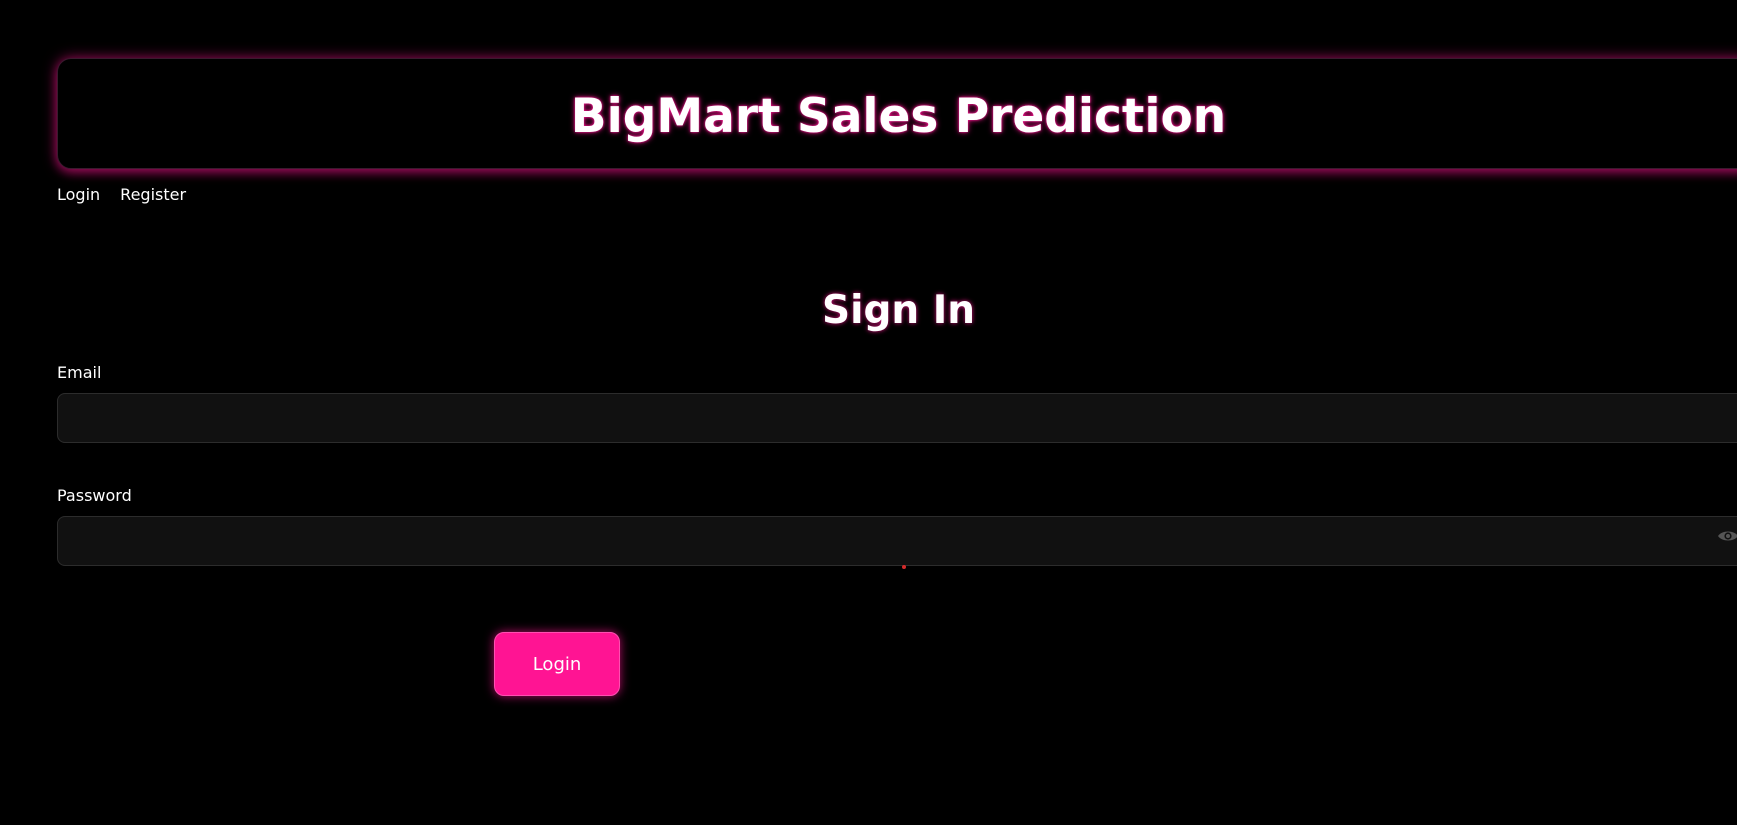 This screenshot has width=1737, height=825. What do you see at coordinates (898, 116) in the screenshot?
I see `app-title: BigMart Sales Prediction` at bounding box center [898, 116].